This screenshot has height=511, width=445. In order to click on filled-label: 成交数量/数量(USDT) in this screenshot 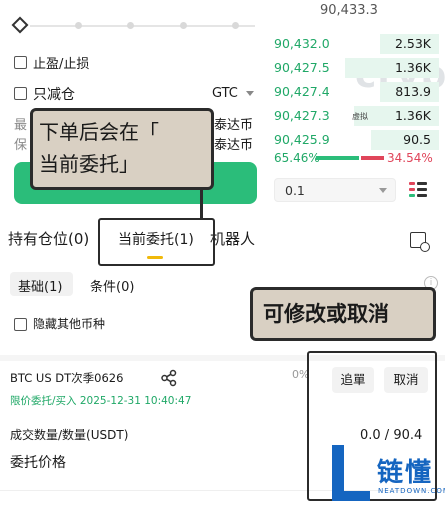, I will do `click(69, 435)`.